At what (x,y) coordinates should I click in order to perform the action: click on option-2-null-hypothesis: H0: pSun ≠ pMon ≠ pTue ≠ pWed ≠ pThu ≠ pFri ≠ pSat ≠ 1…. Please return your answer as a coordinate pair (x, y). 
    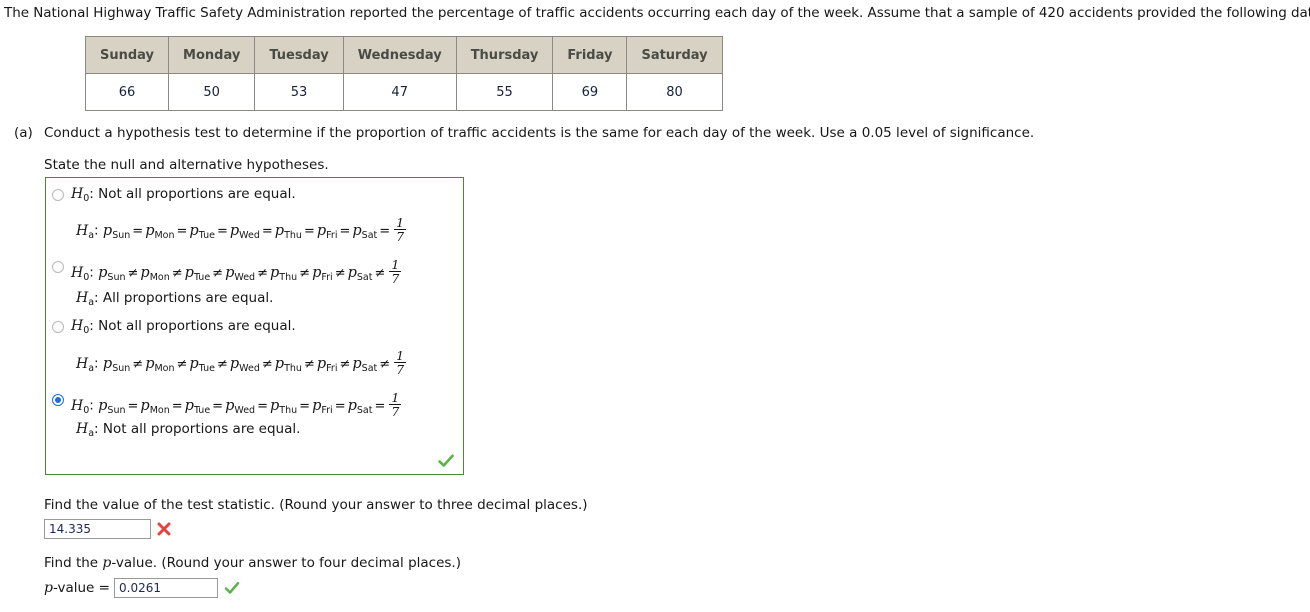
    Looking at the image, I should click on (236, 272).